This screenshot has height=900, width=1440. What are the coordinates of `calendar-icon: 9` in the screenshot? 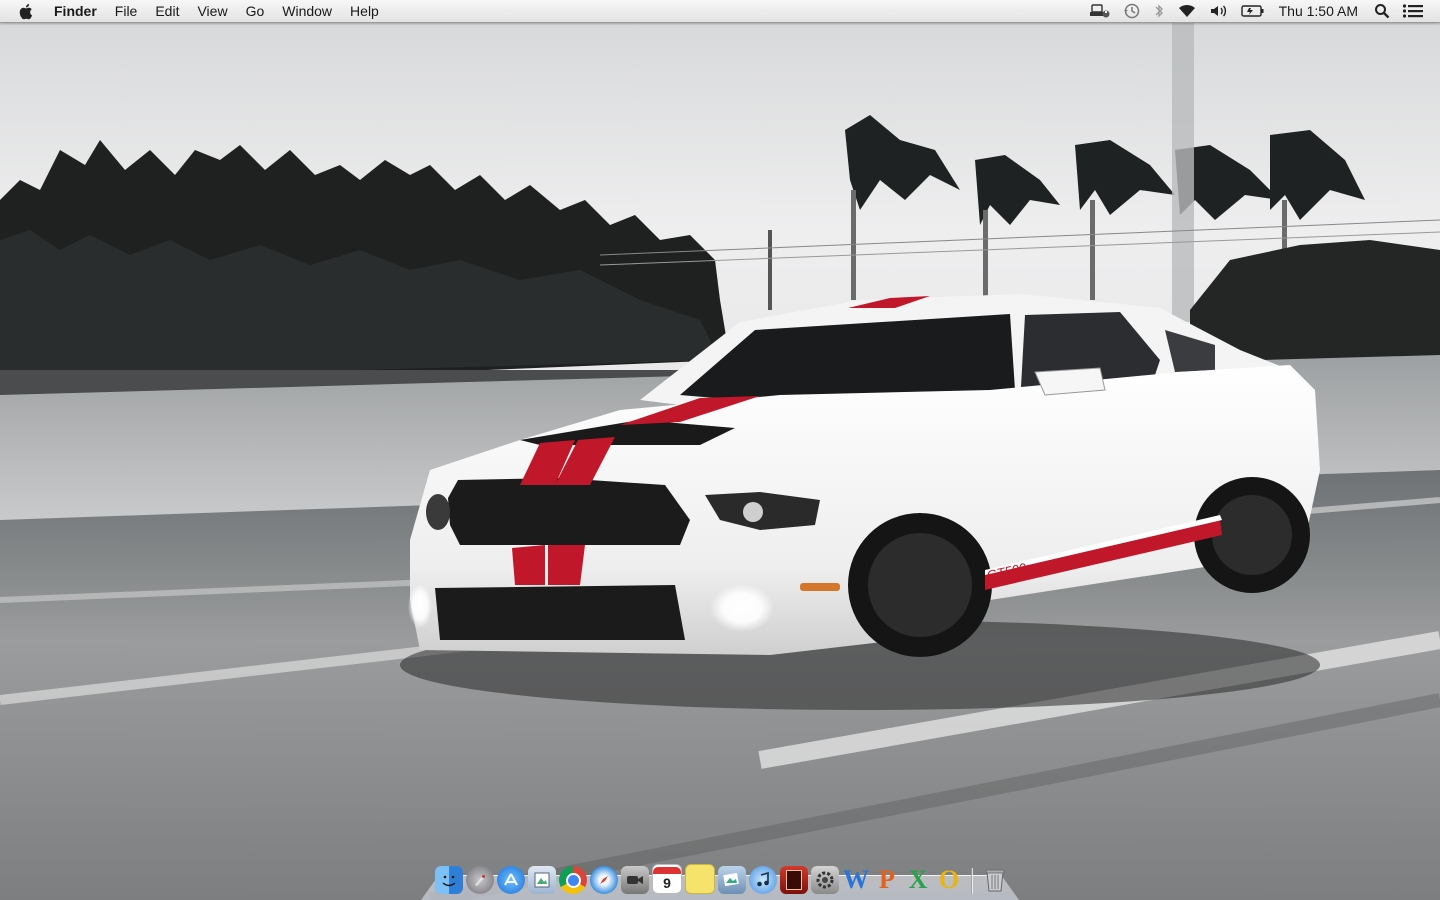 It's located at (667, 879).